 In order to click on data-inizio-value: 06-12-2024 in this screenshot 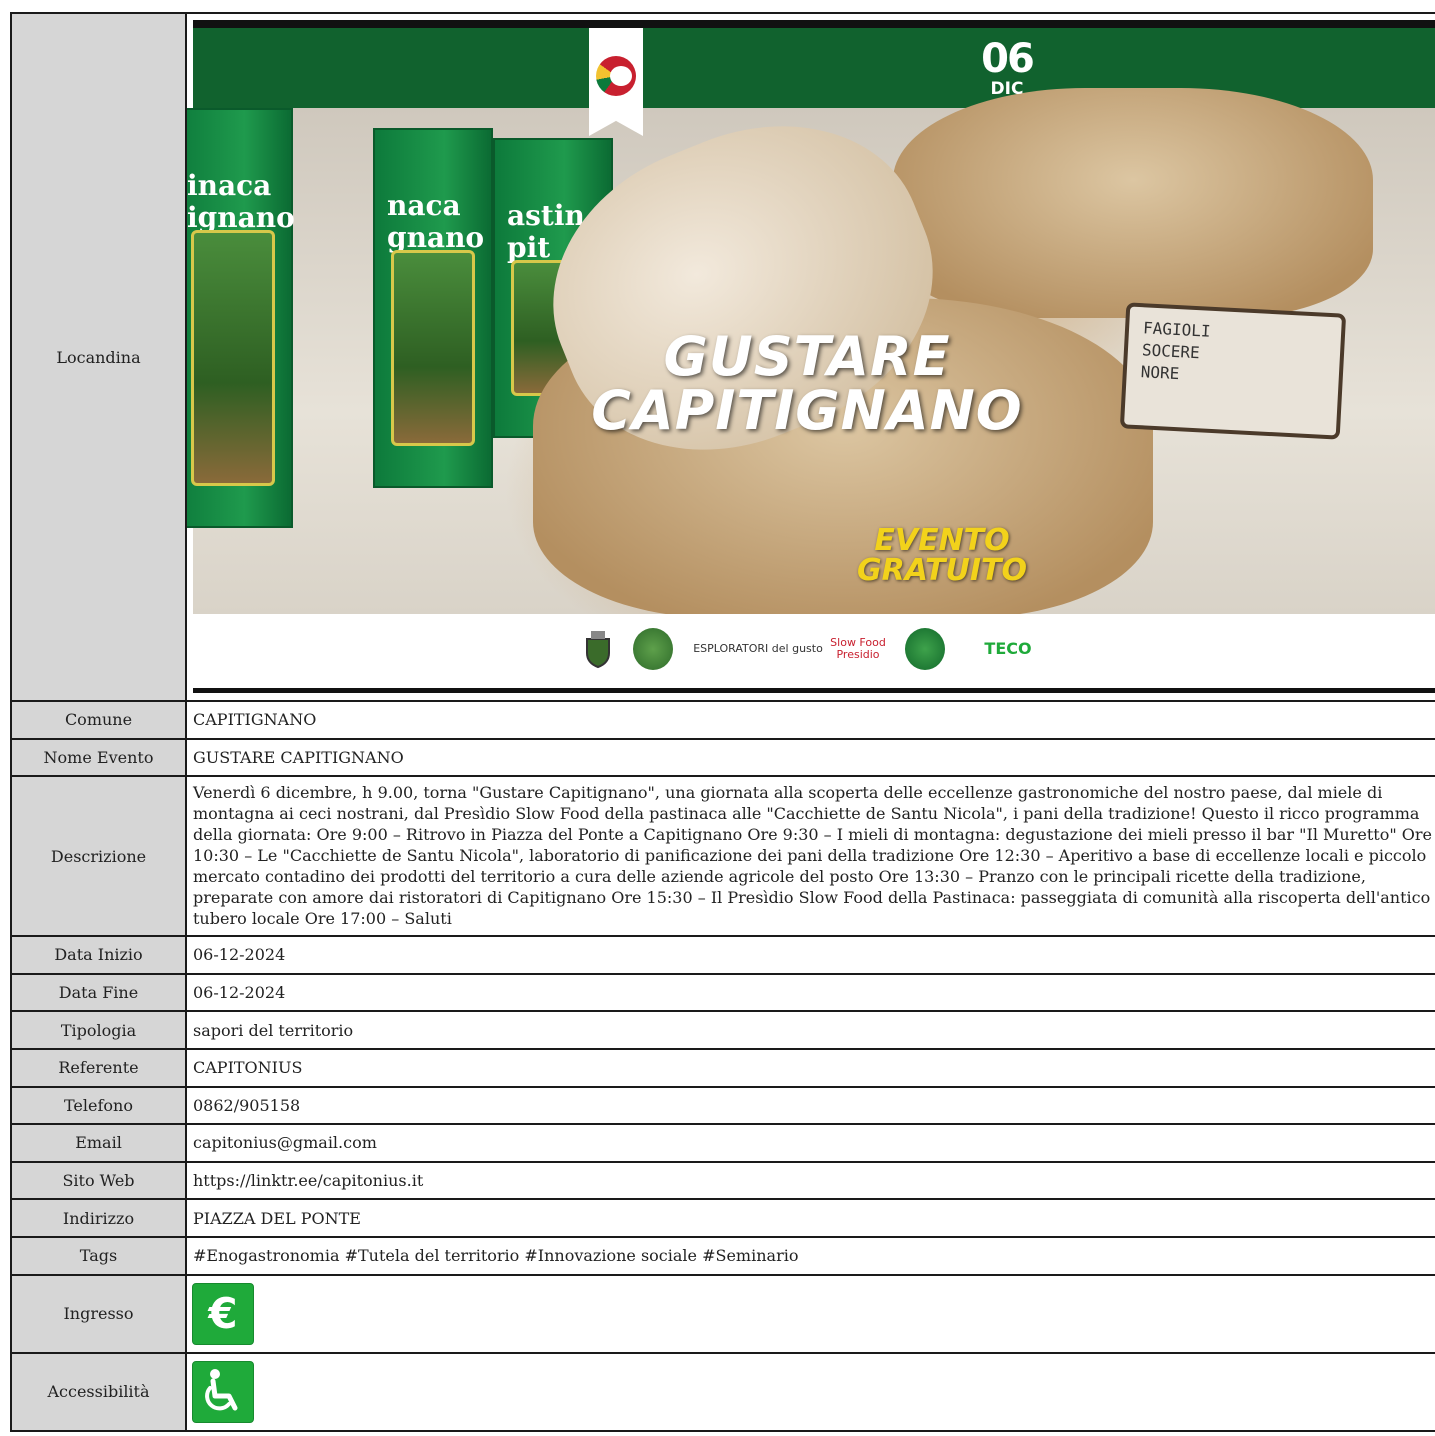, I will do `click(810, 955)`.